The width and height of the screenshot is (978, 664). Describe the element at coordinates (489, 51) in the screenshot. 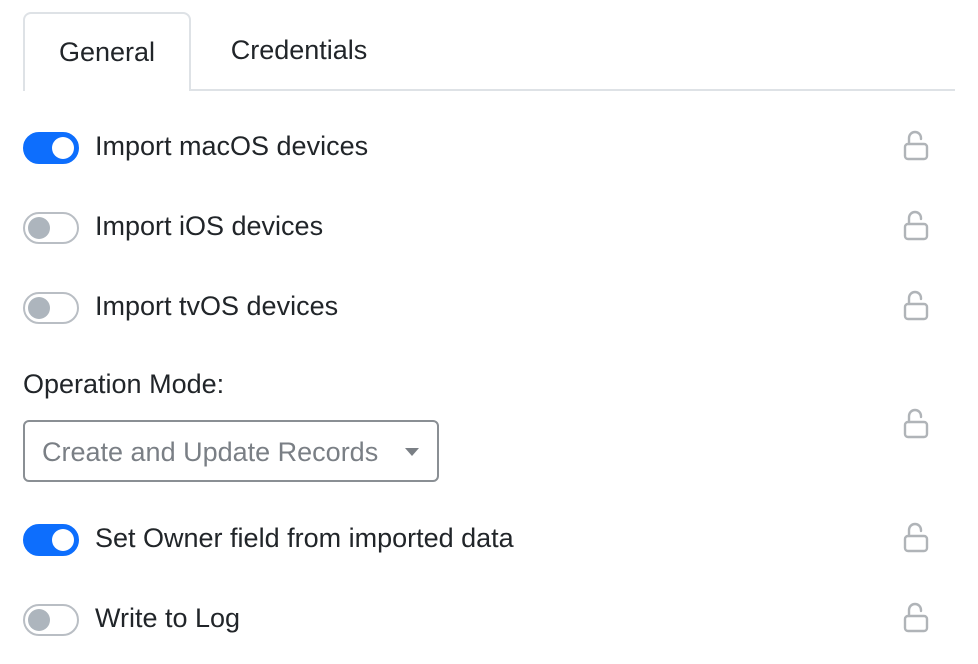

I see `tab-bar: General Credentials` at that location.